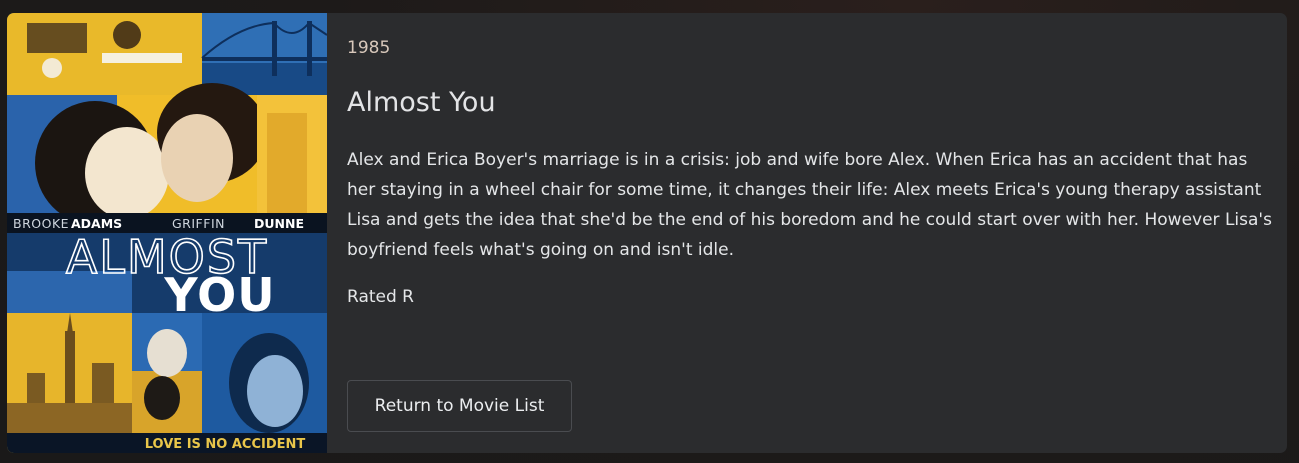  Describe the element at coordinates (380, 297) in the screenshot. I see `movie-rating: Rated R` at that location.